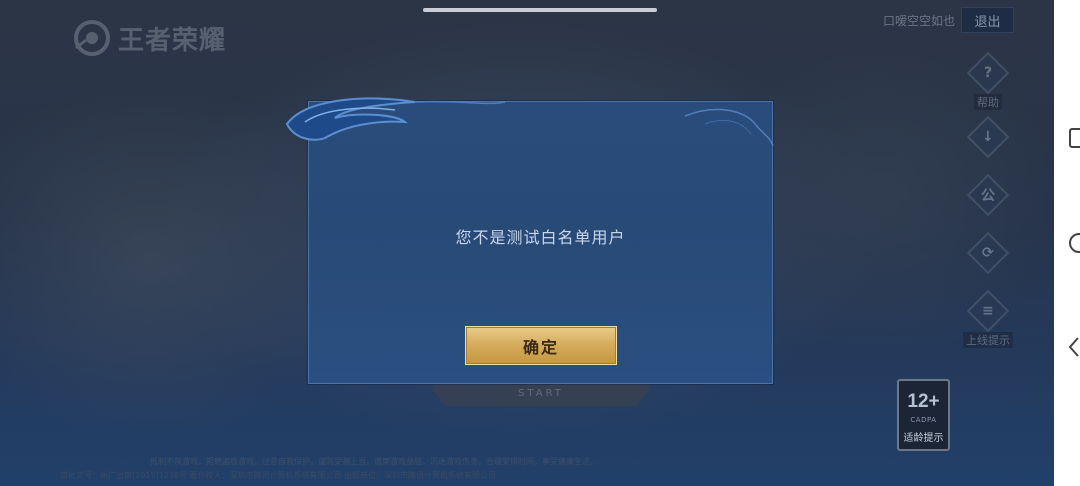  Describe the element at coordinates (540, 237) in the screenshot. I see `dialog-message: 您不是测试白名单用户` at that location.